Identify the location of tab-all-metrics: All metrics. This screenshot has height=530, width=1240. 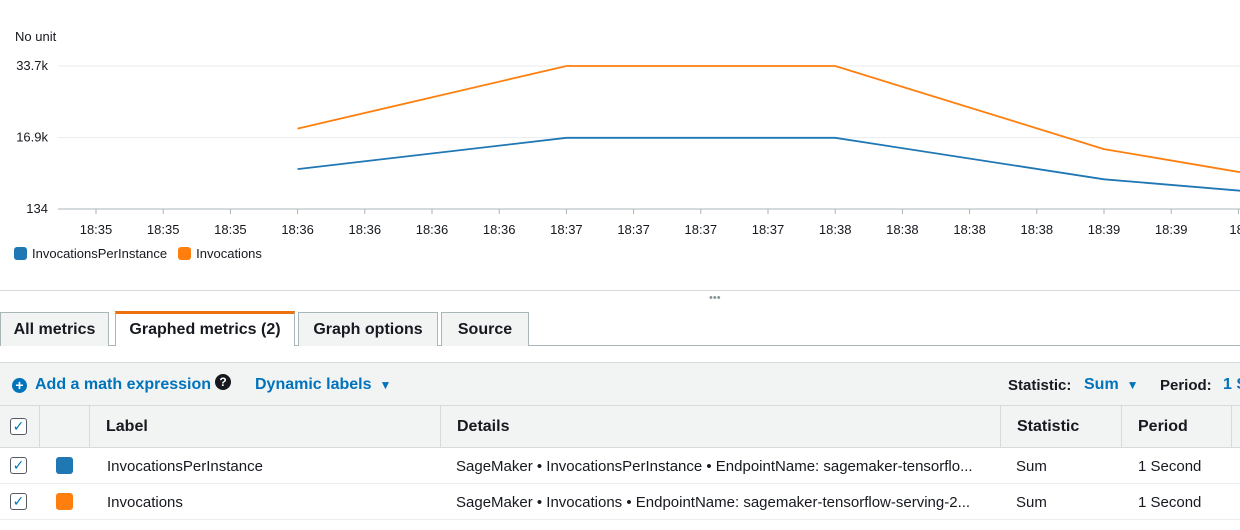
(54, 329).